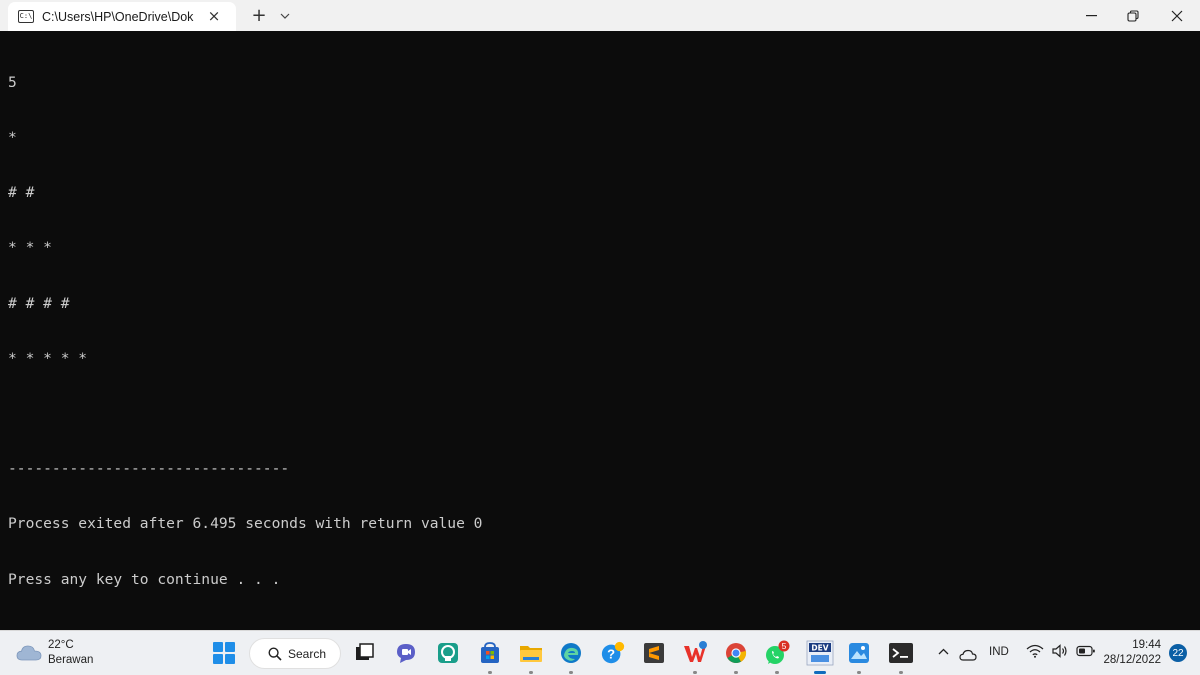 Image resolution: width=1200 pixels, height=675 pixels. I want to click on minimize-button, so click(1091, 15).